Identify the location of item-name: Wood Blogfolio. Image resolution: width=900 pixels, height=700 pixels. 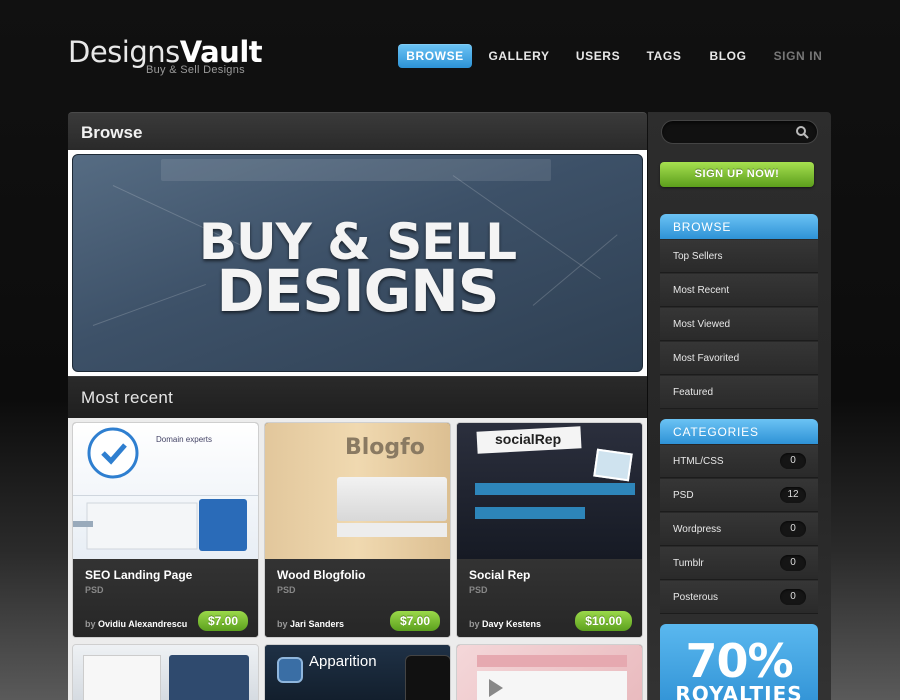
(357, 575).